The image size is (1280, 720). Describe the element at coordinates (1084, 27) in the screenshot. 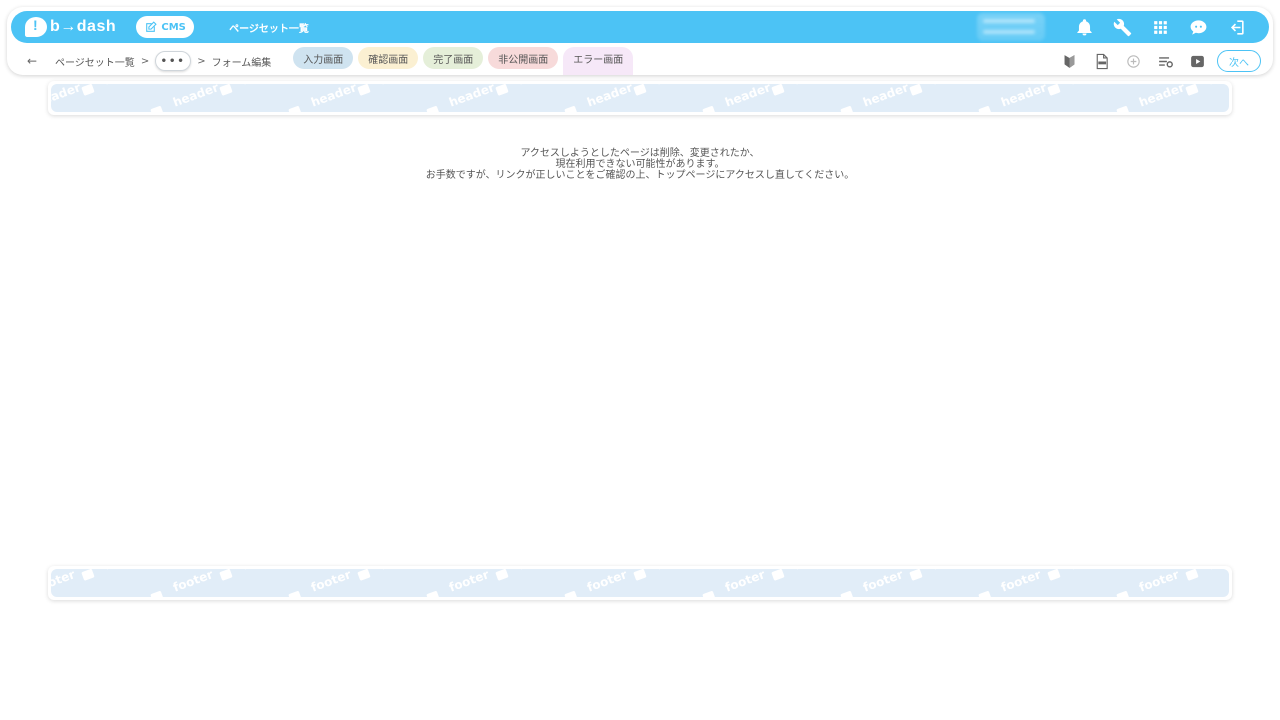

I see `bell-icon` at that location.